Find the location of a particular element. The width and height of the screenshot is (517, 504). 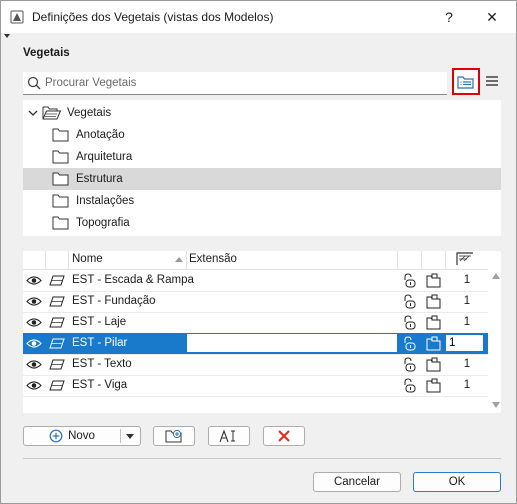

delete-x-icon is located at coordinates (284, 436).